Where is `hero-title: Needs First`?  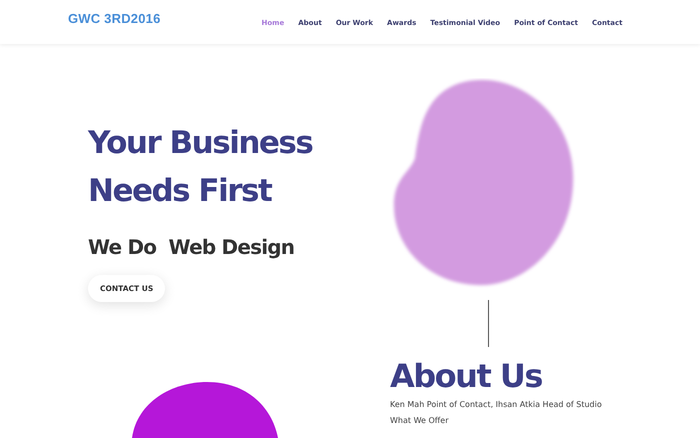
hero-title: Needs First is located at coordinates (180, 191).